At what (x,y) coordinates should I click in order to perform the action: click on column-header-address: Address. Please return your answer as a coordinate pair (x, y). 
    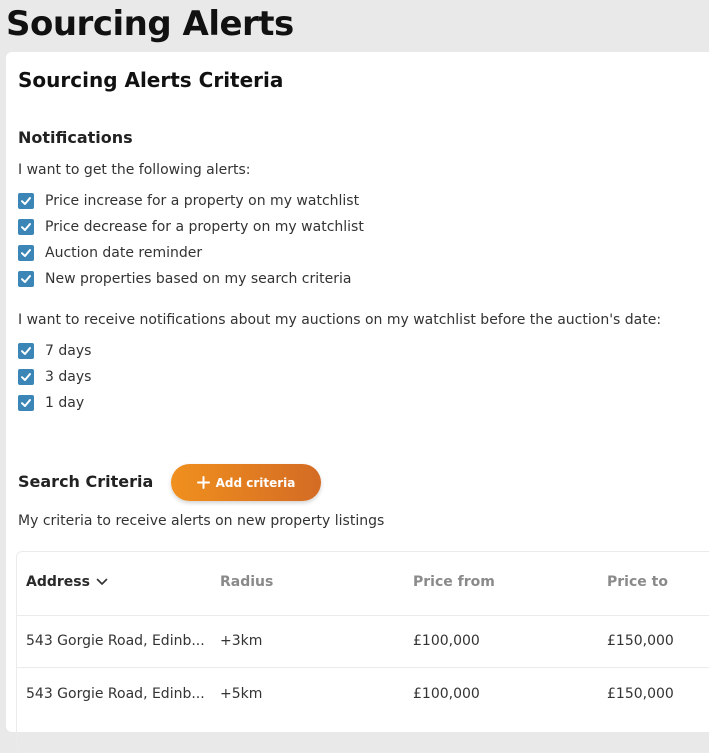
    Looking at the image, I should click on (67, 582).